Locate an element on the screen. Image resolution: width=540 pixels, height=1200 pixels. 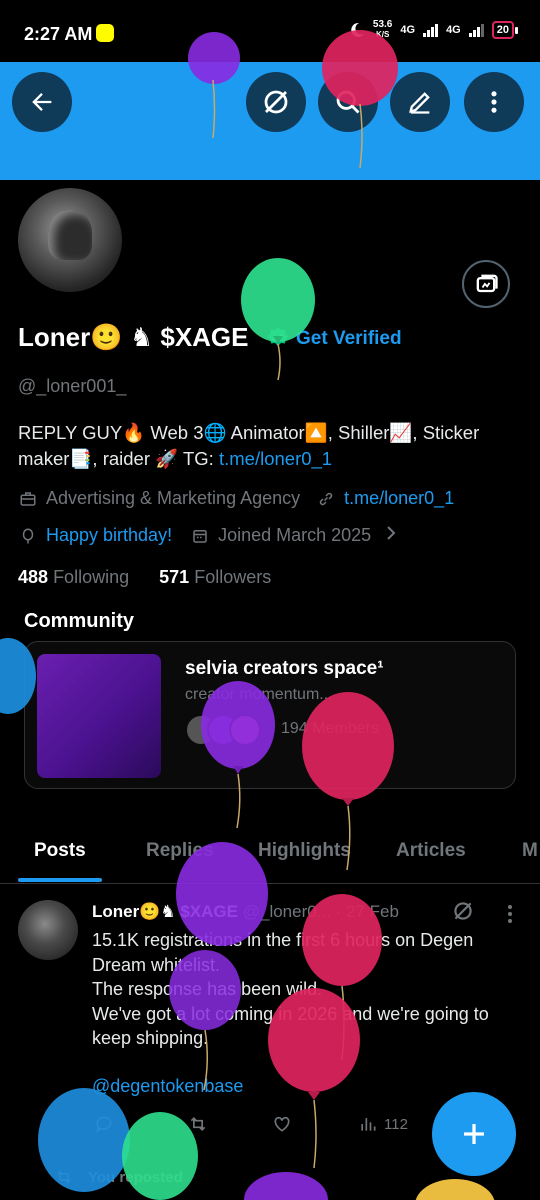
plus-icon is located at coordinates (474, 1134).